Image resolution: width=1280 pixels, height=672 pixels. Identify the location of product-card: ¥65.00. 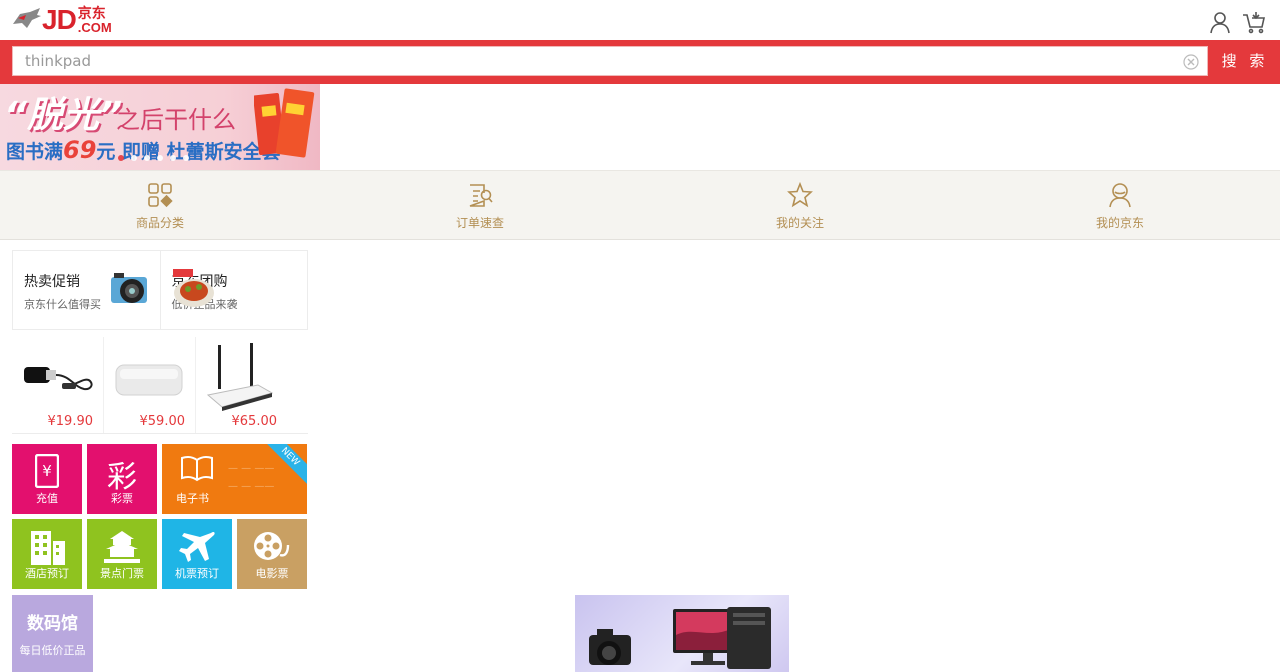
(241, 385).